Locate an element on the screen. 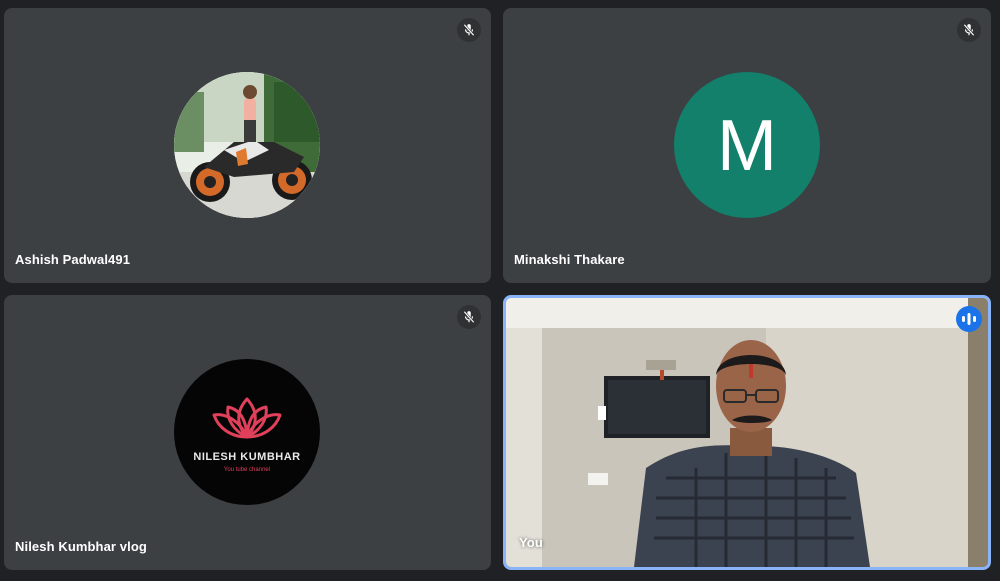  avatar-letter: M is located at coordinates (747, 146).